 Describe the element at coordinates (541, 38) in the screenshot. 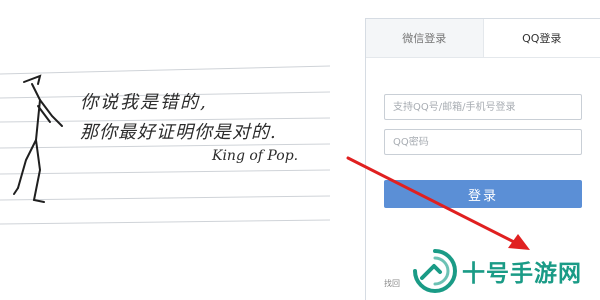

I see `tab-qq-login: QQ登录` at that location.